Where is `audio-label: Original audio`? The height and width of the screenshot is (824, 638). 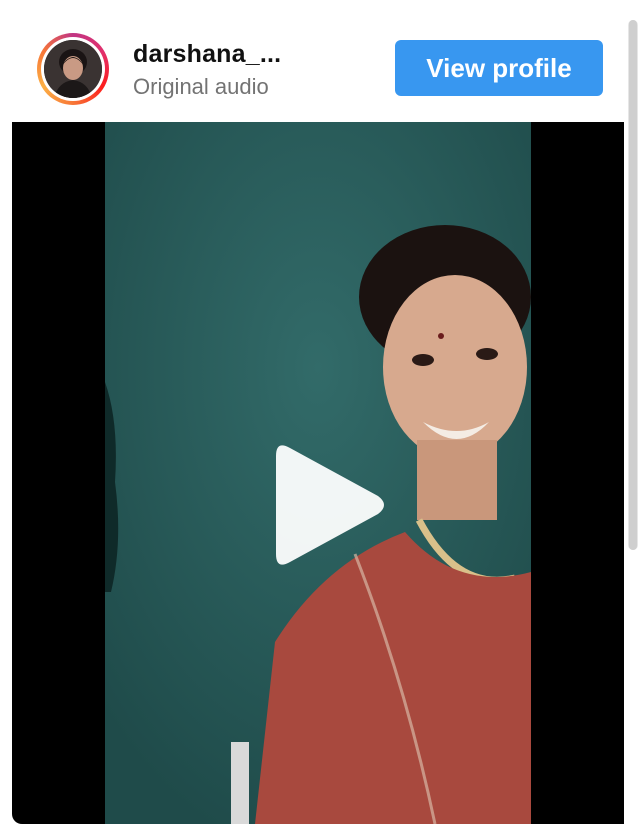
audio-label: Original audio is located at coordinates (201, 87).